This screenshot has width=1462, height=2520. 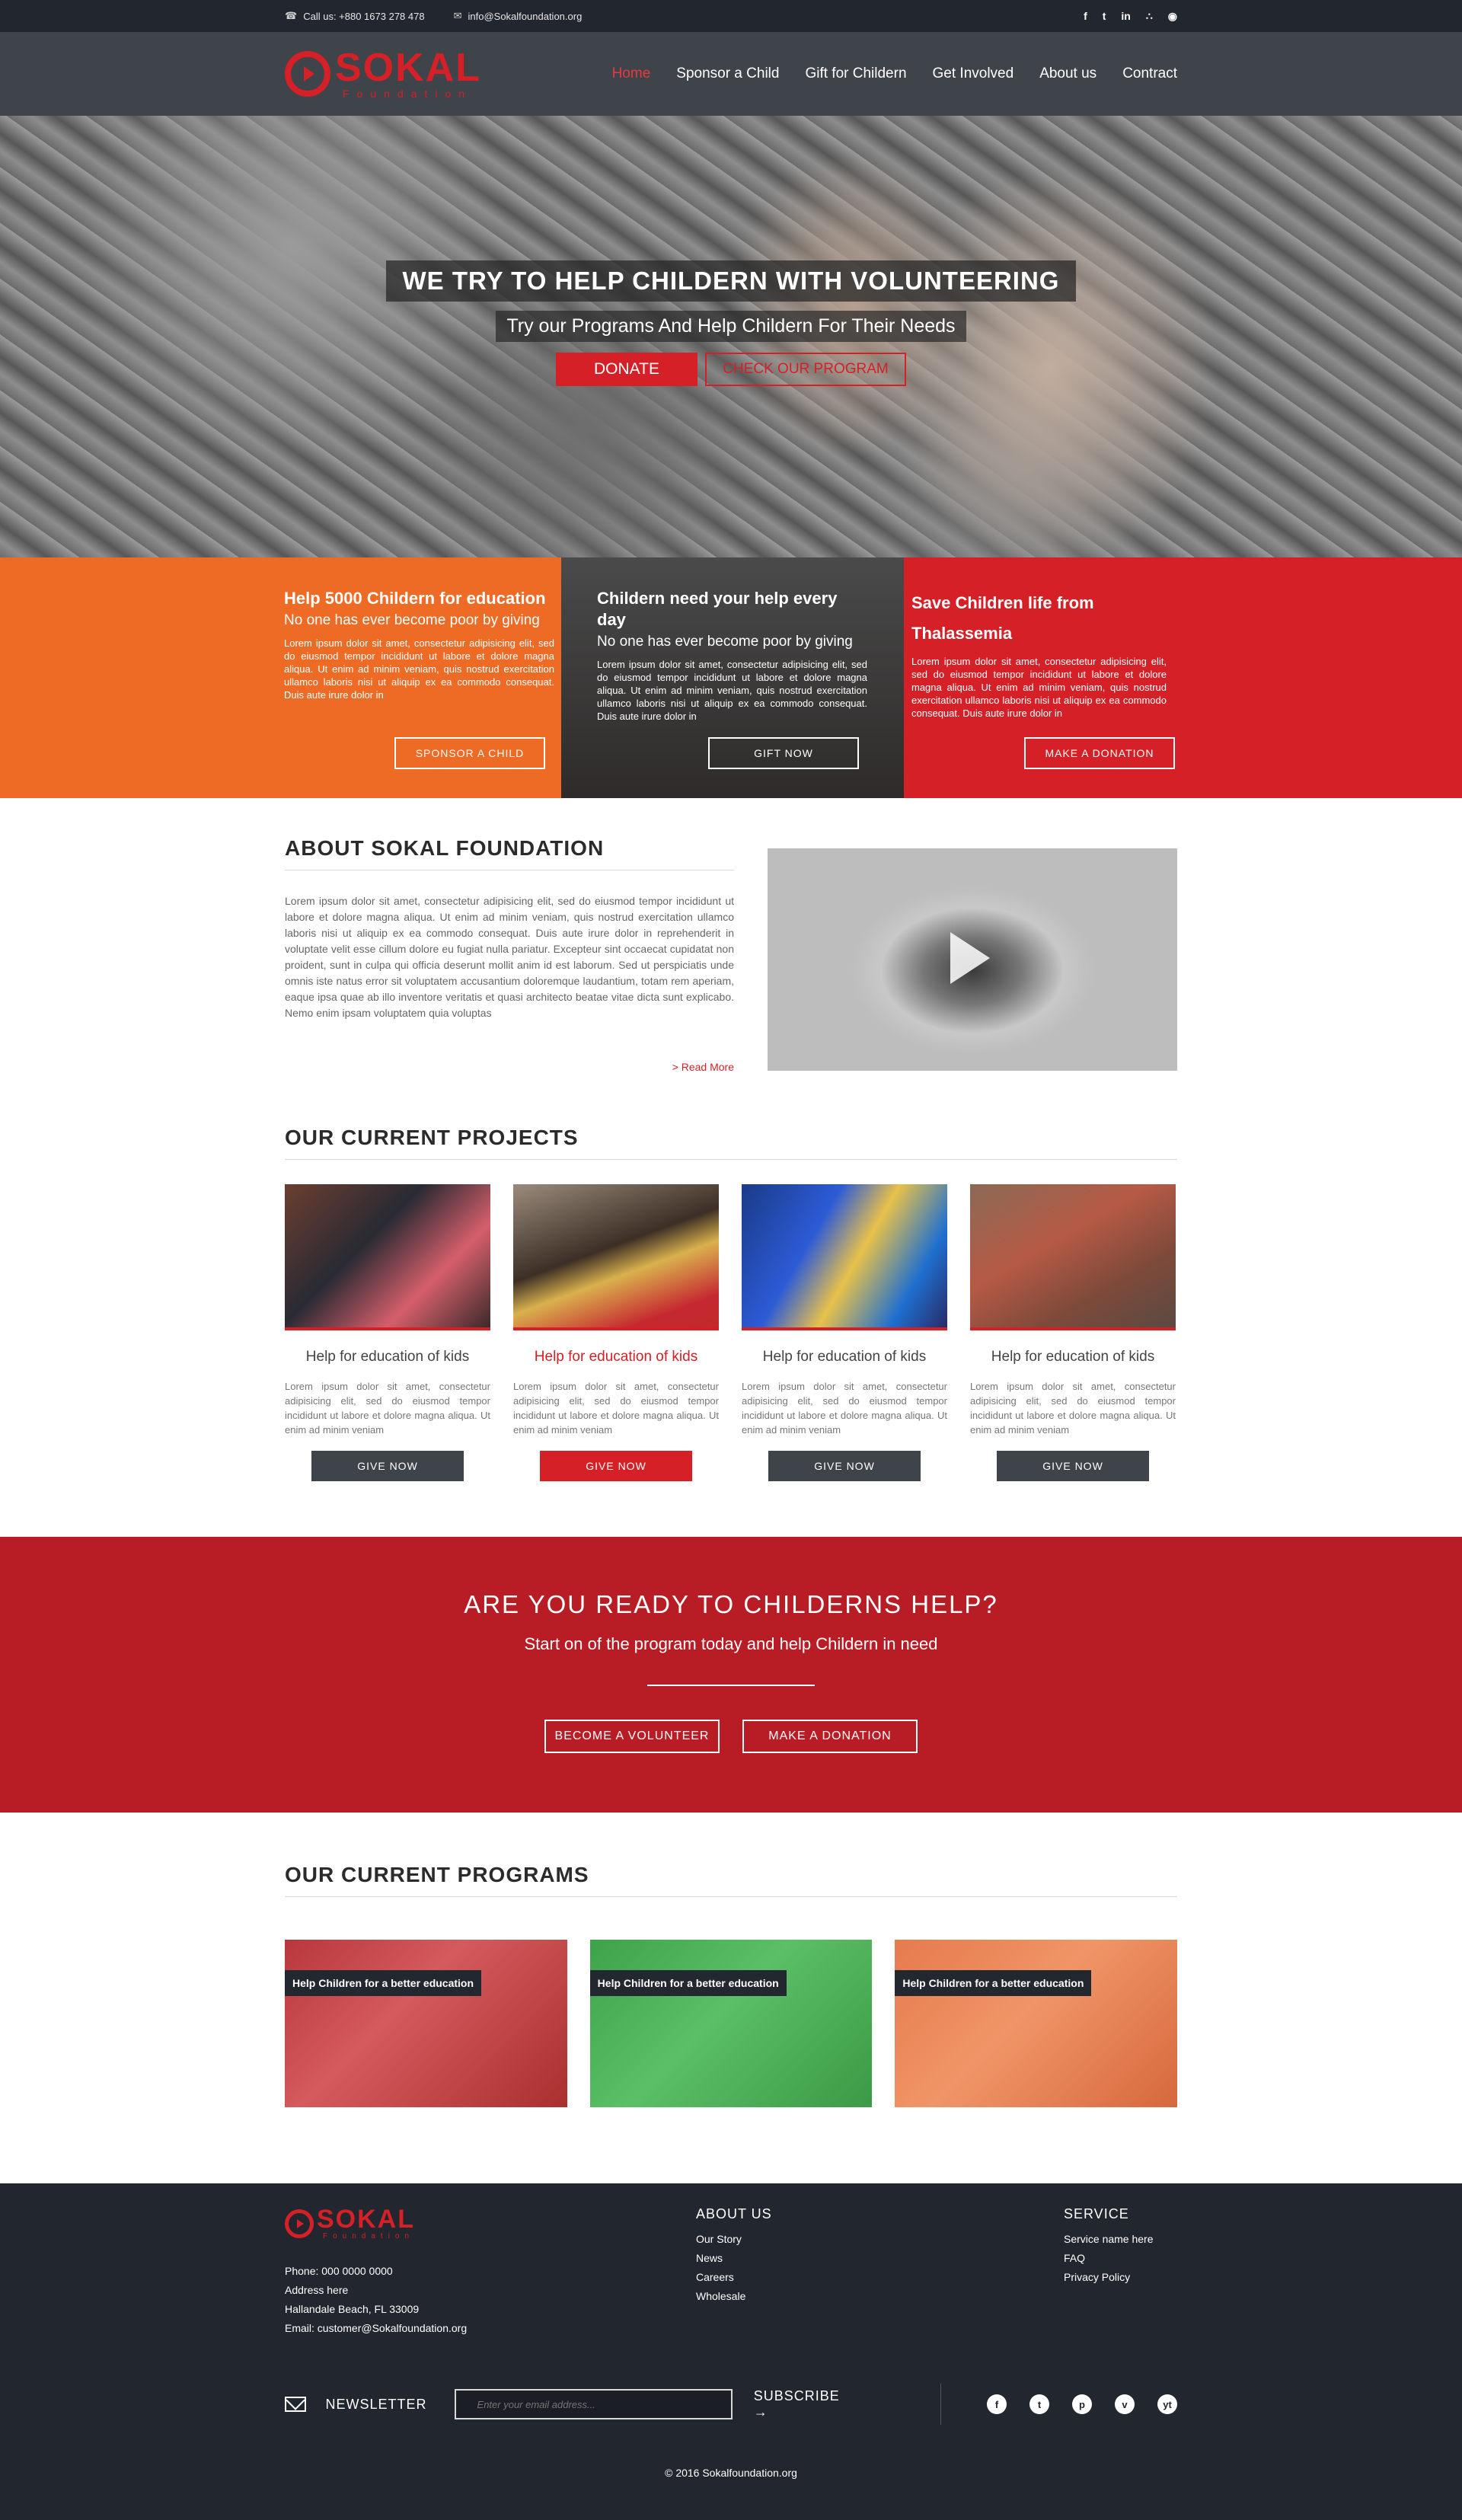 What do you see at coordinates (408, 68) in the screenshot?
I see `logo-name: SOKAL` at bounding box center [408, 68].